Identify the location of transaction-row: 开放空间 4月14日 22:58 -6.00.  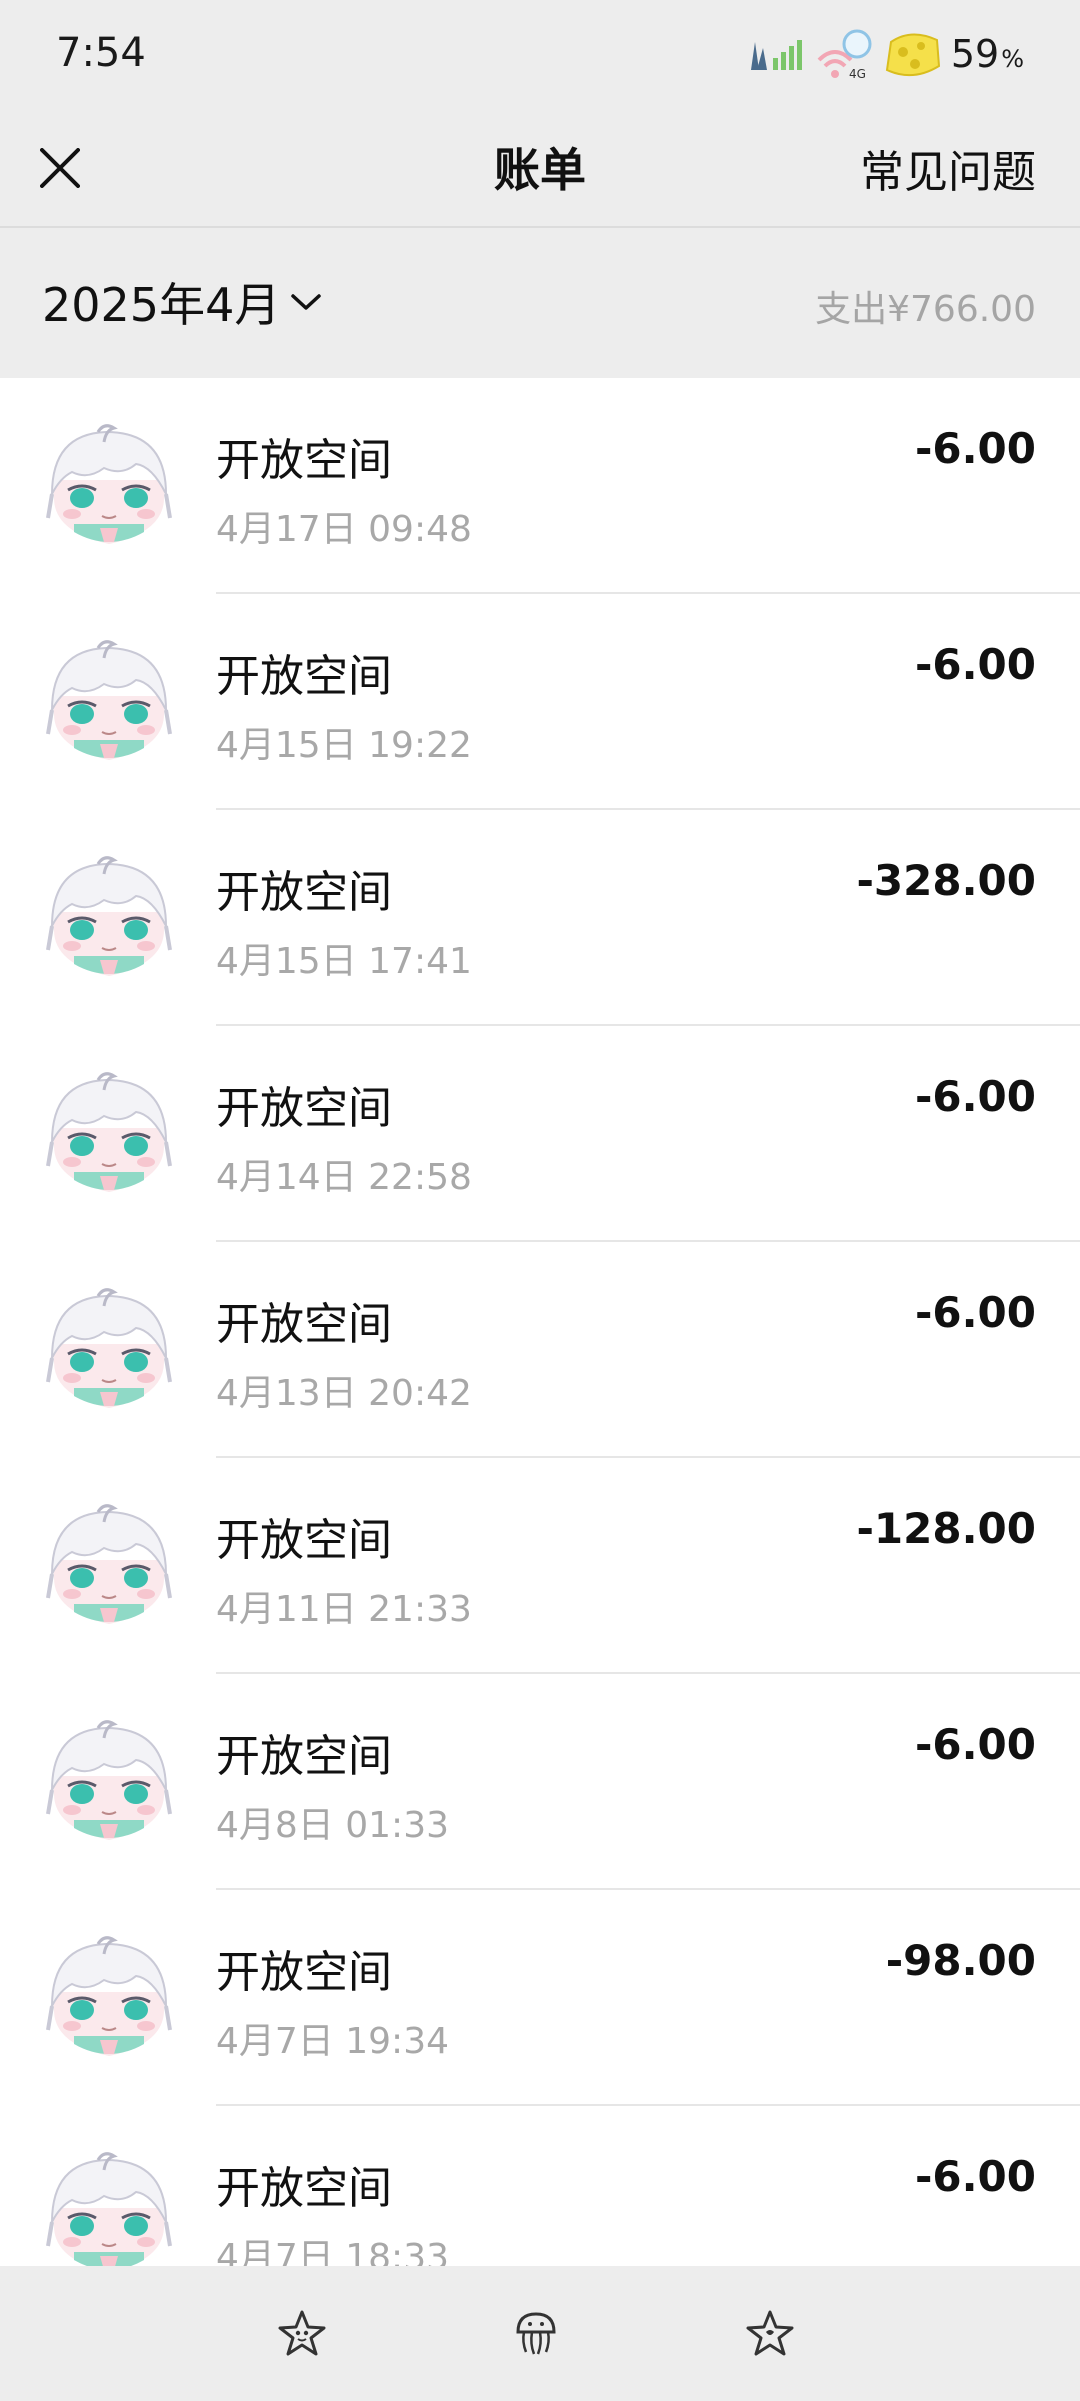
(540, 1134).